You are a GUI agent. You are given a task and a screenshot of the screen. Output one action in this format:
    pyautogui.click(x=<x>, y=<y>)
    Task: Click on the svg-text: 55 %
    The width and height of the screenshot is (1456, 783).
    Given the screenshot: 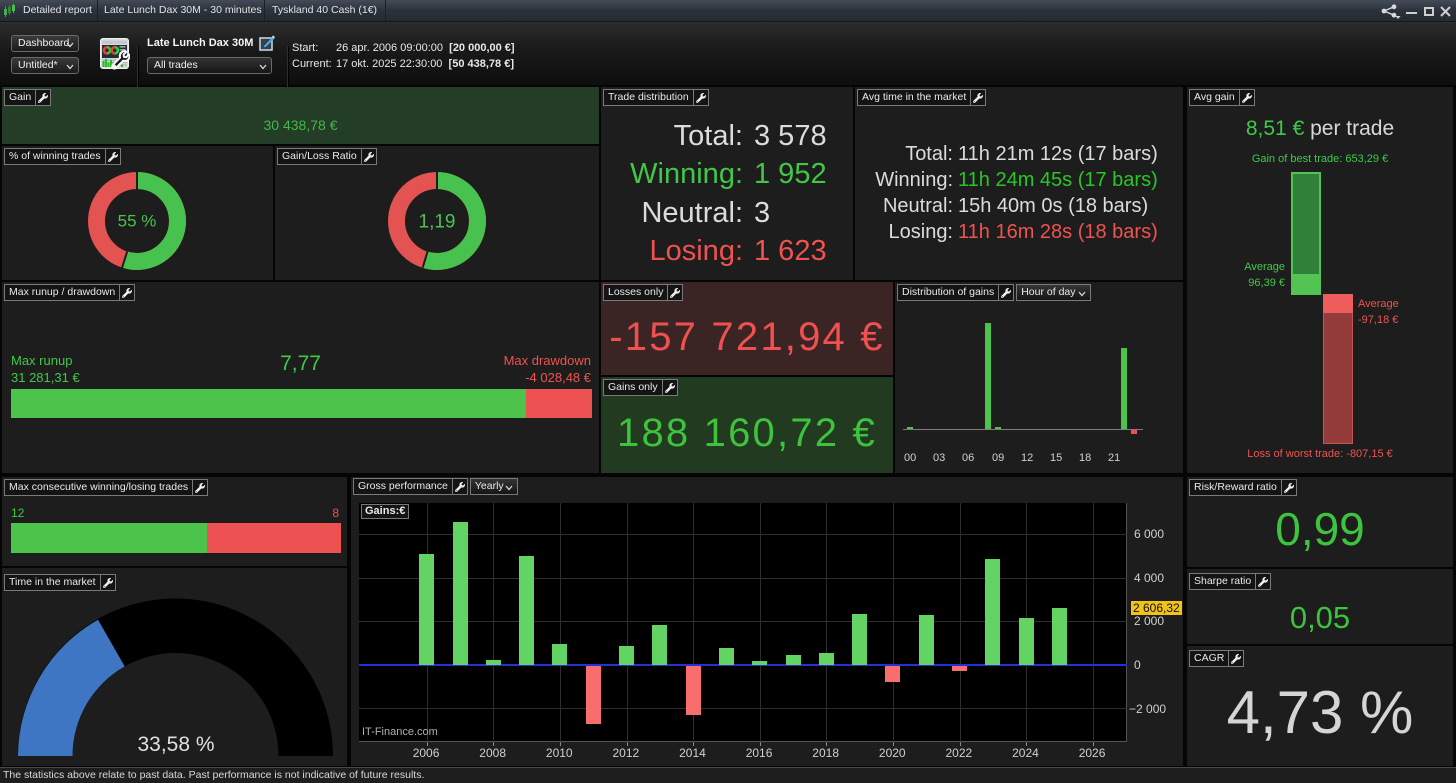 What is the action you would take?
    pyautogui.click(x=137, y=221)
    